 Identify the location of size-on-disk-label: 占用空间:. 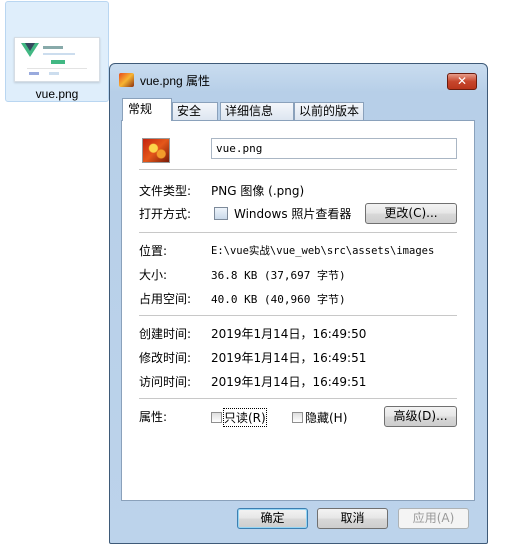
(165, 299).